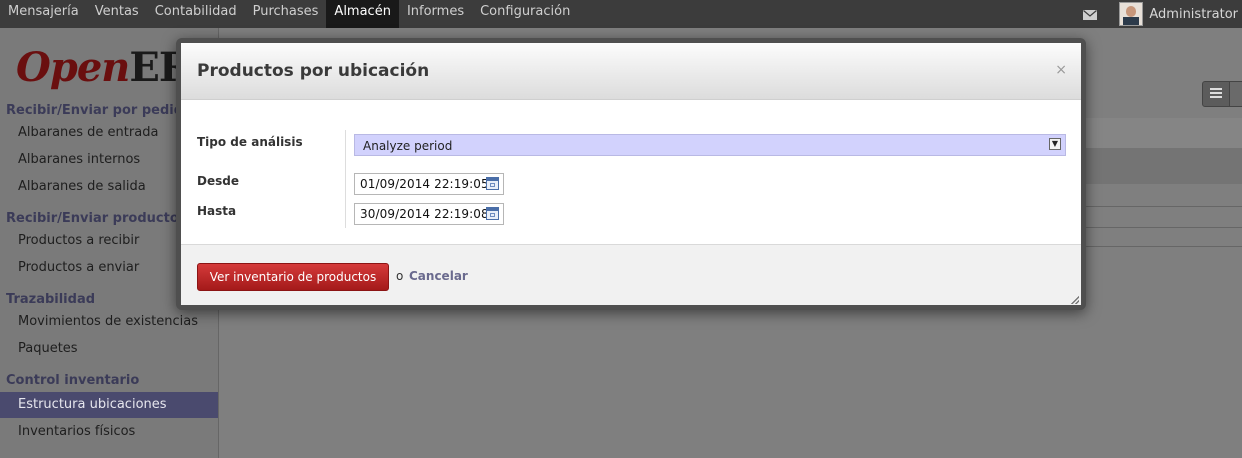  What do you see at coordinates (362, 14) in the screenshot?
I see `menu-item-almacen: Almacén` at bounding box center [362, 14].